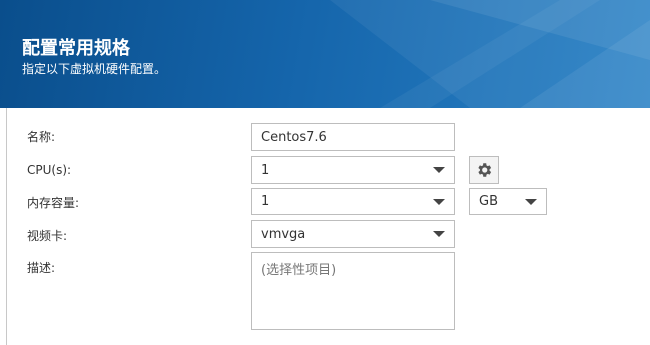 Image resolution: width=650 pixels, height=345 pixels. I want to click on cpu-label: CPU(s):, so click(49, 170).